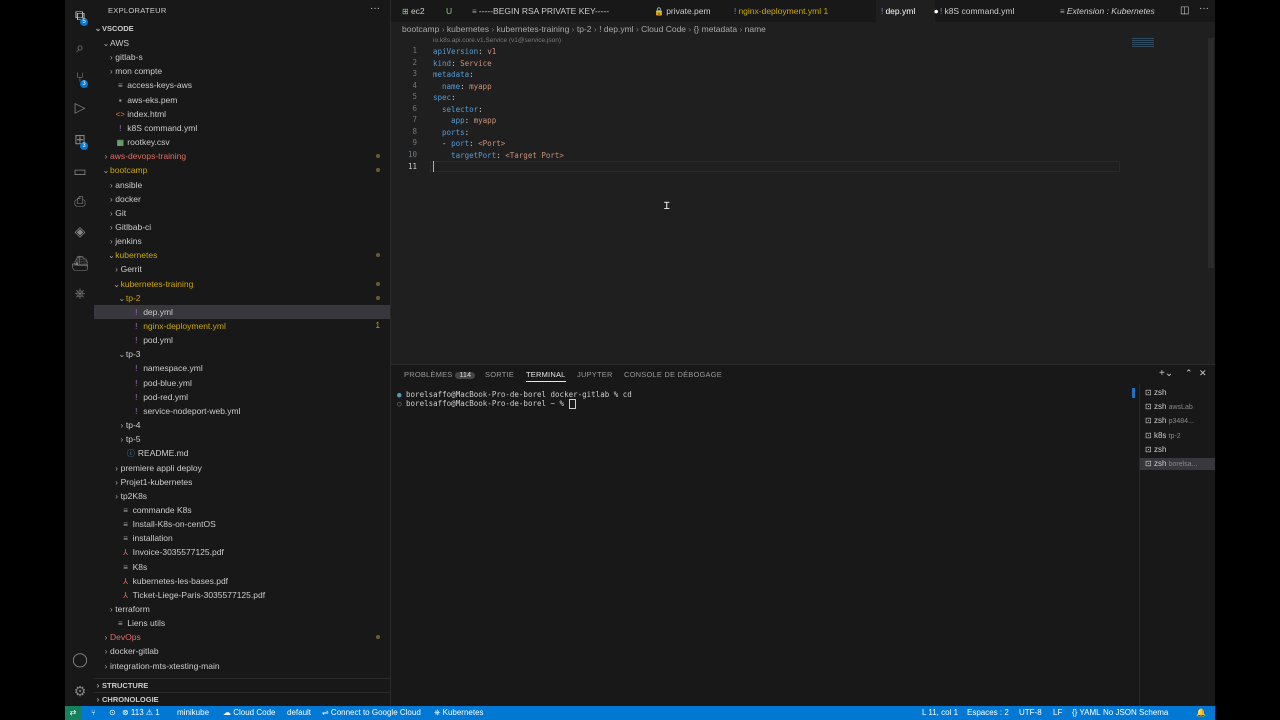  I want to click on tree-item: ! pod-red.yml, so click(242, 397).